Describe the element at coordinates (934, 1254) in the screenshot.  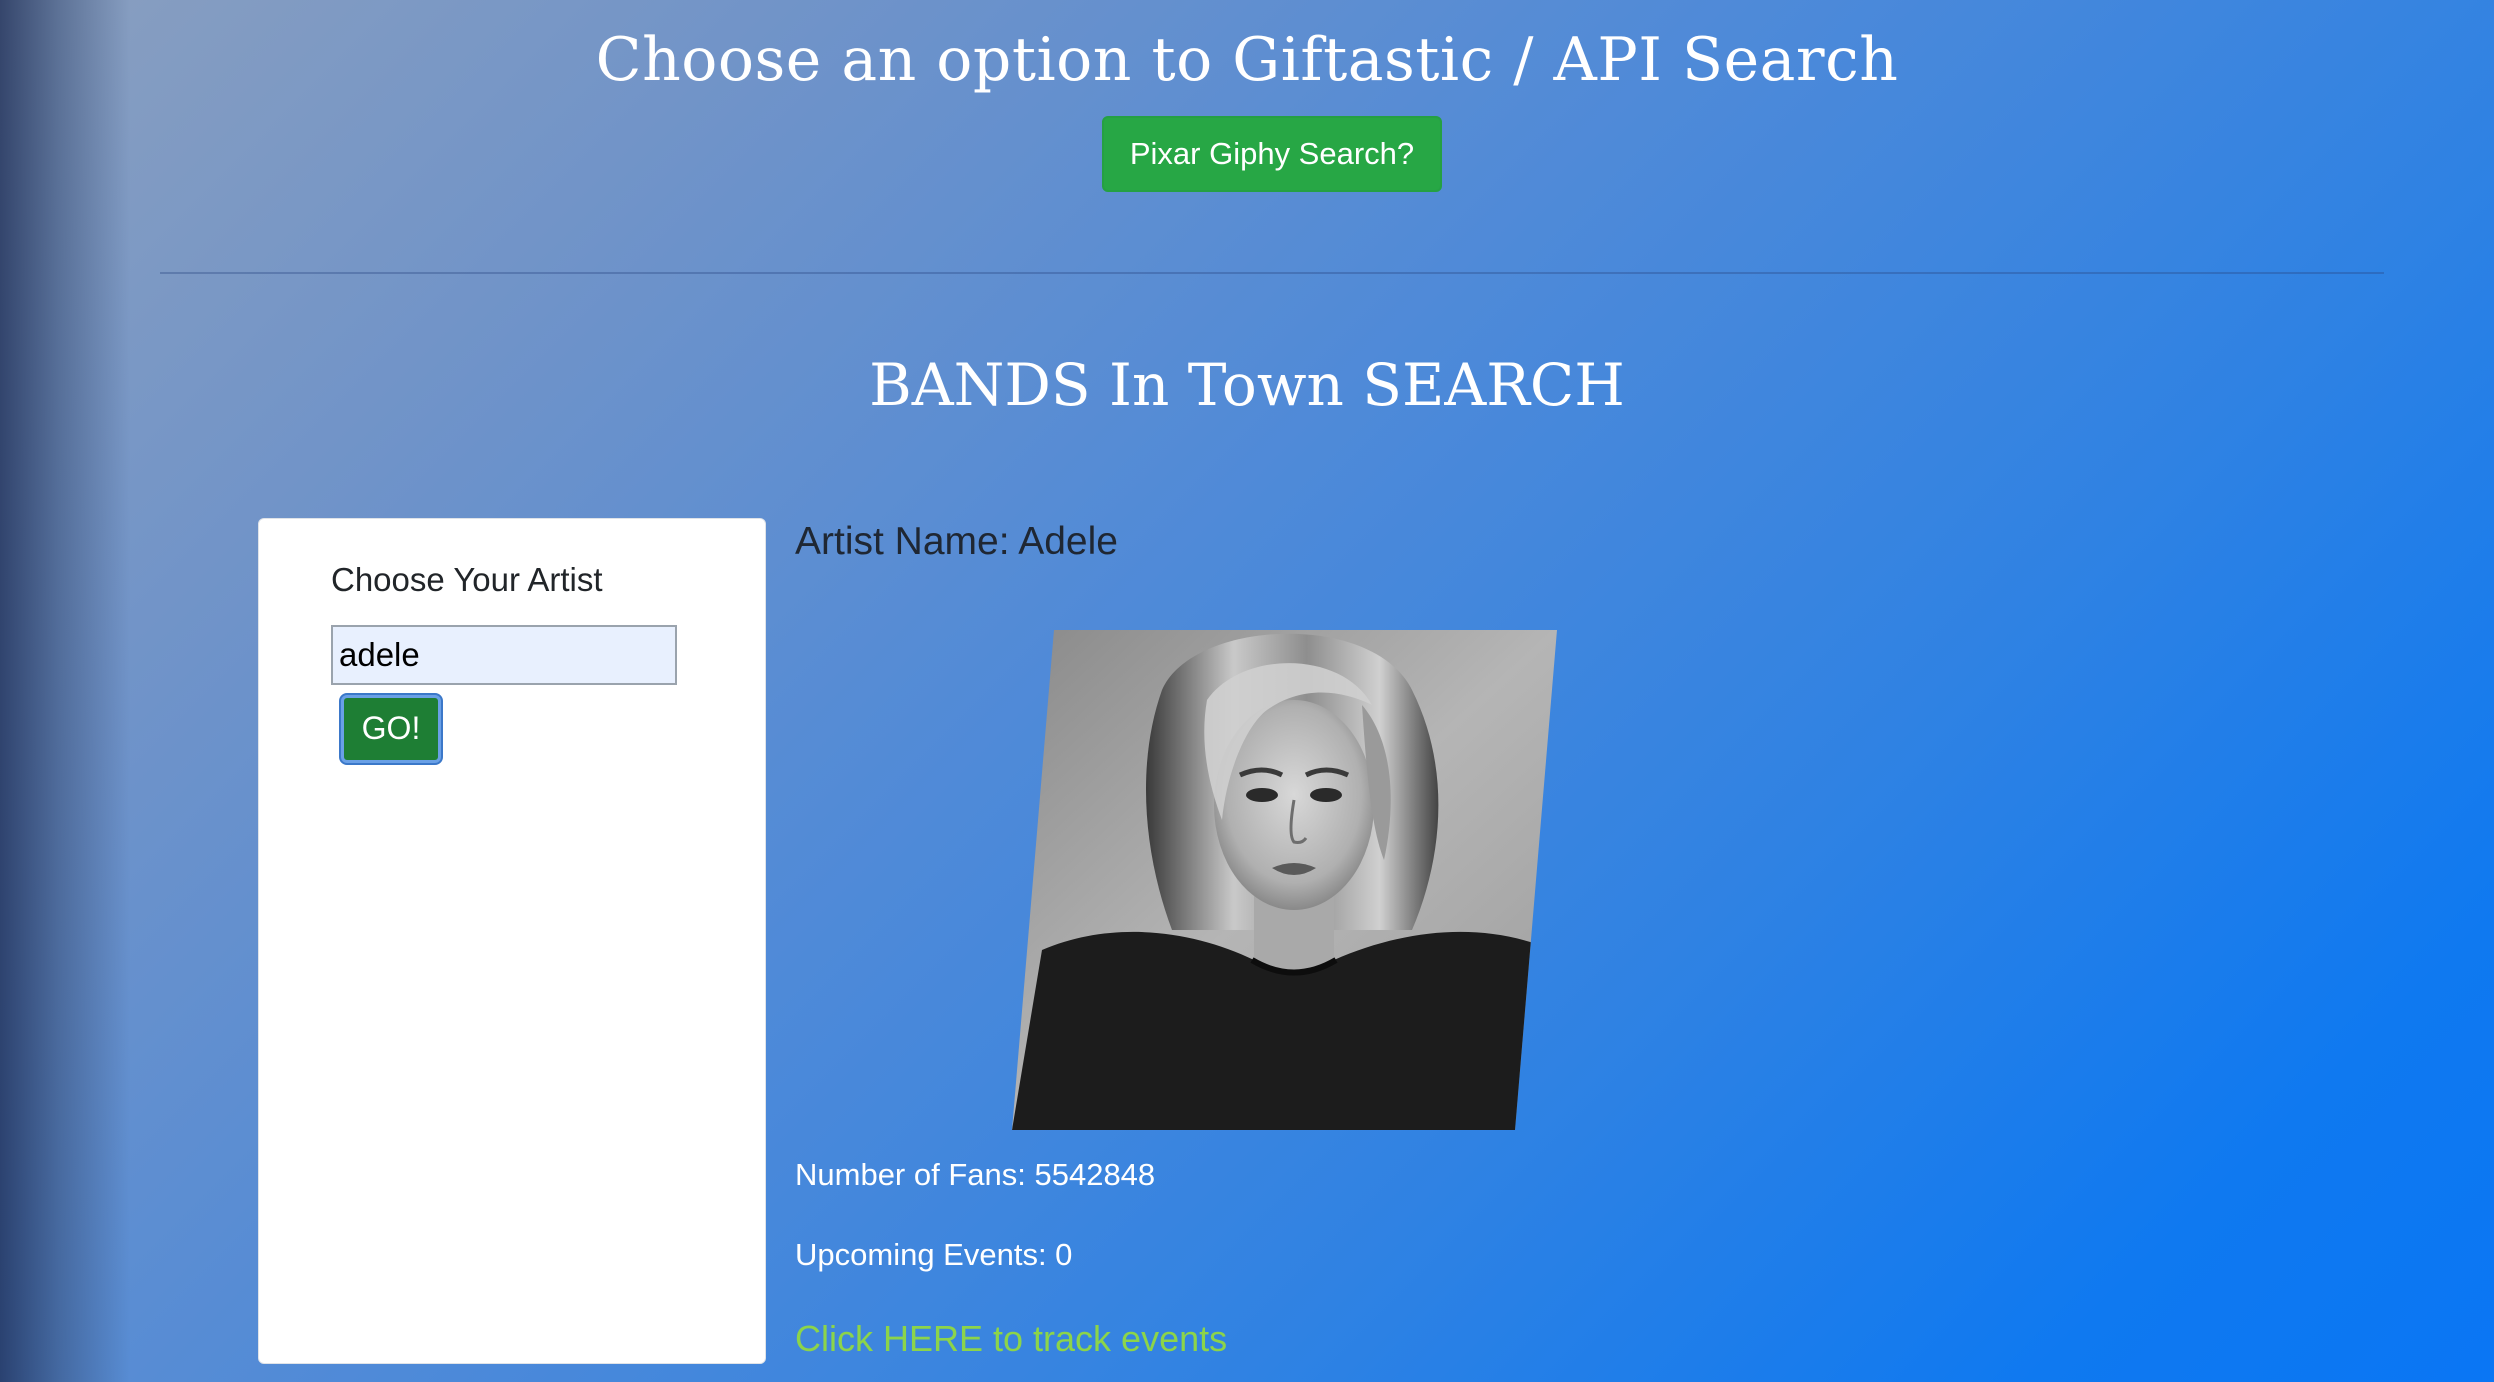
I see `upcoming-events: Upcoming Events: 0` at that location.